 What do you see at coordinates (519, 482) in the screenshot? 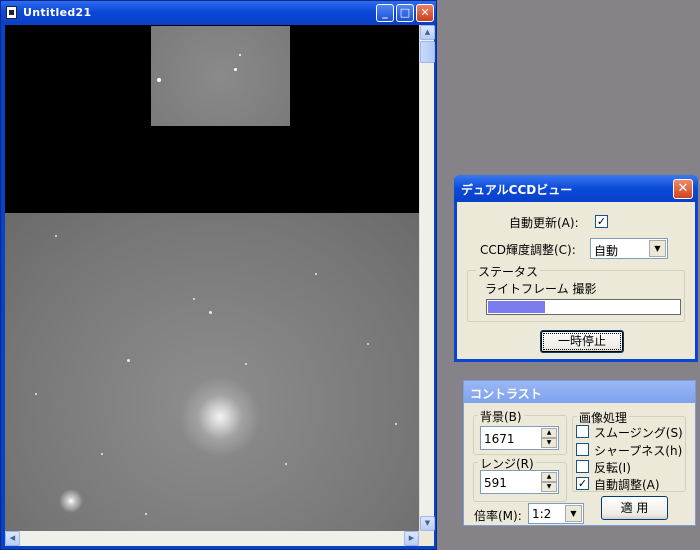
I see `range-spinbox: 591 ▲ ▼` at bounding box center [519, 482].